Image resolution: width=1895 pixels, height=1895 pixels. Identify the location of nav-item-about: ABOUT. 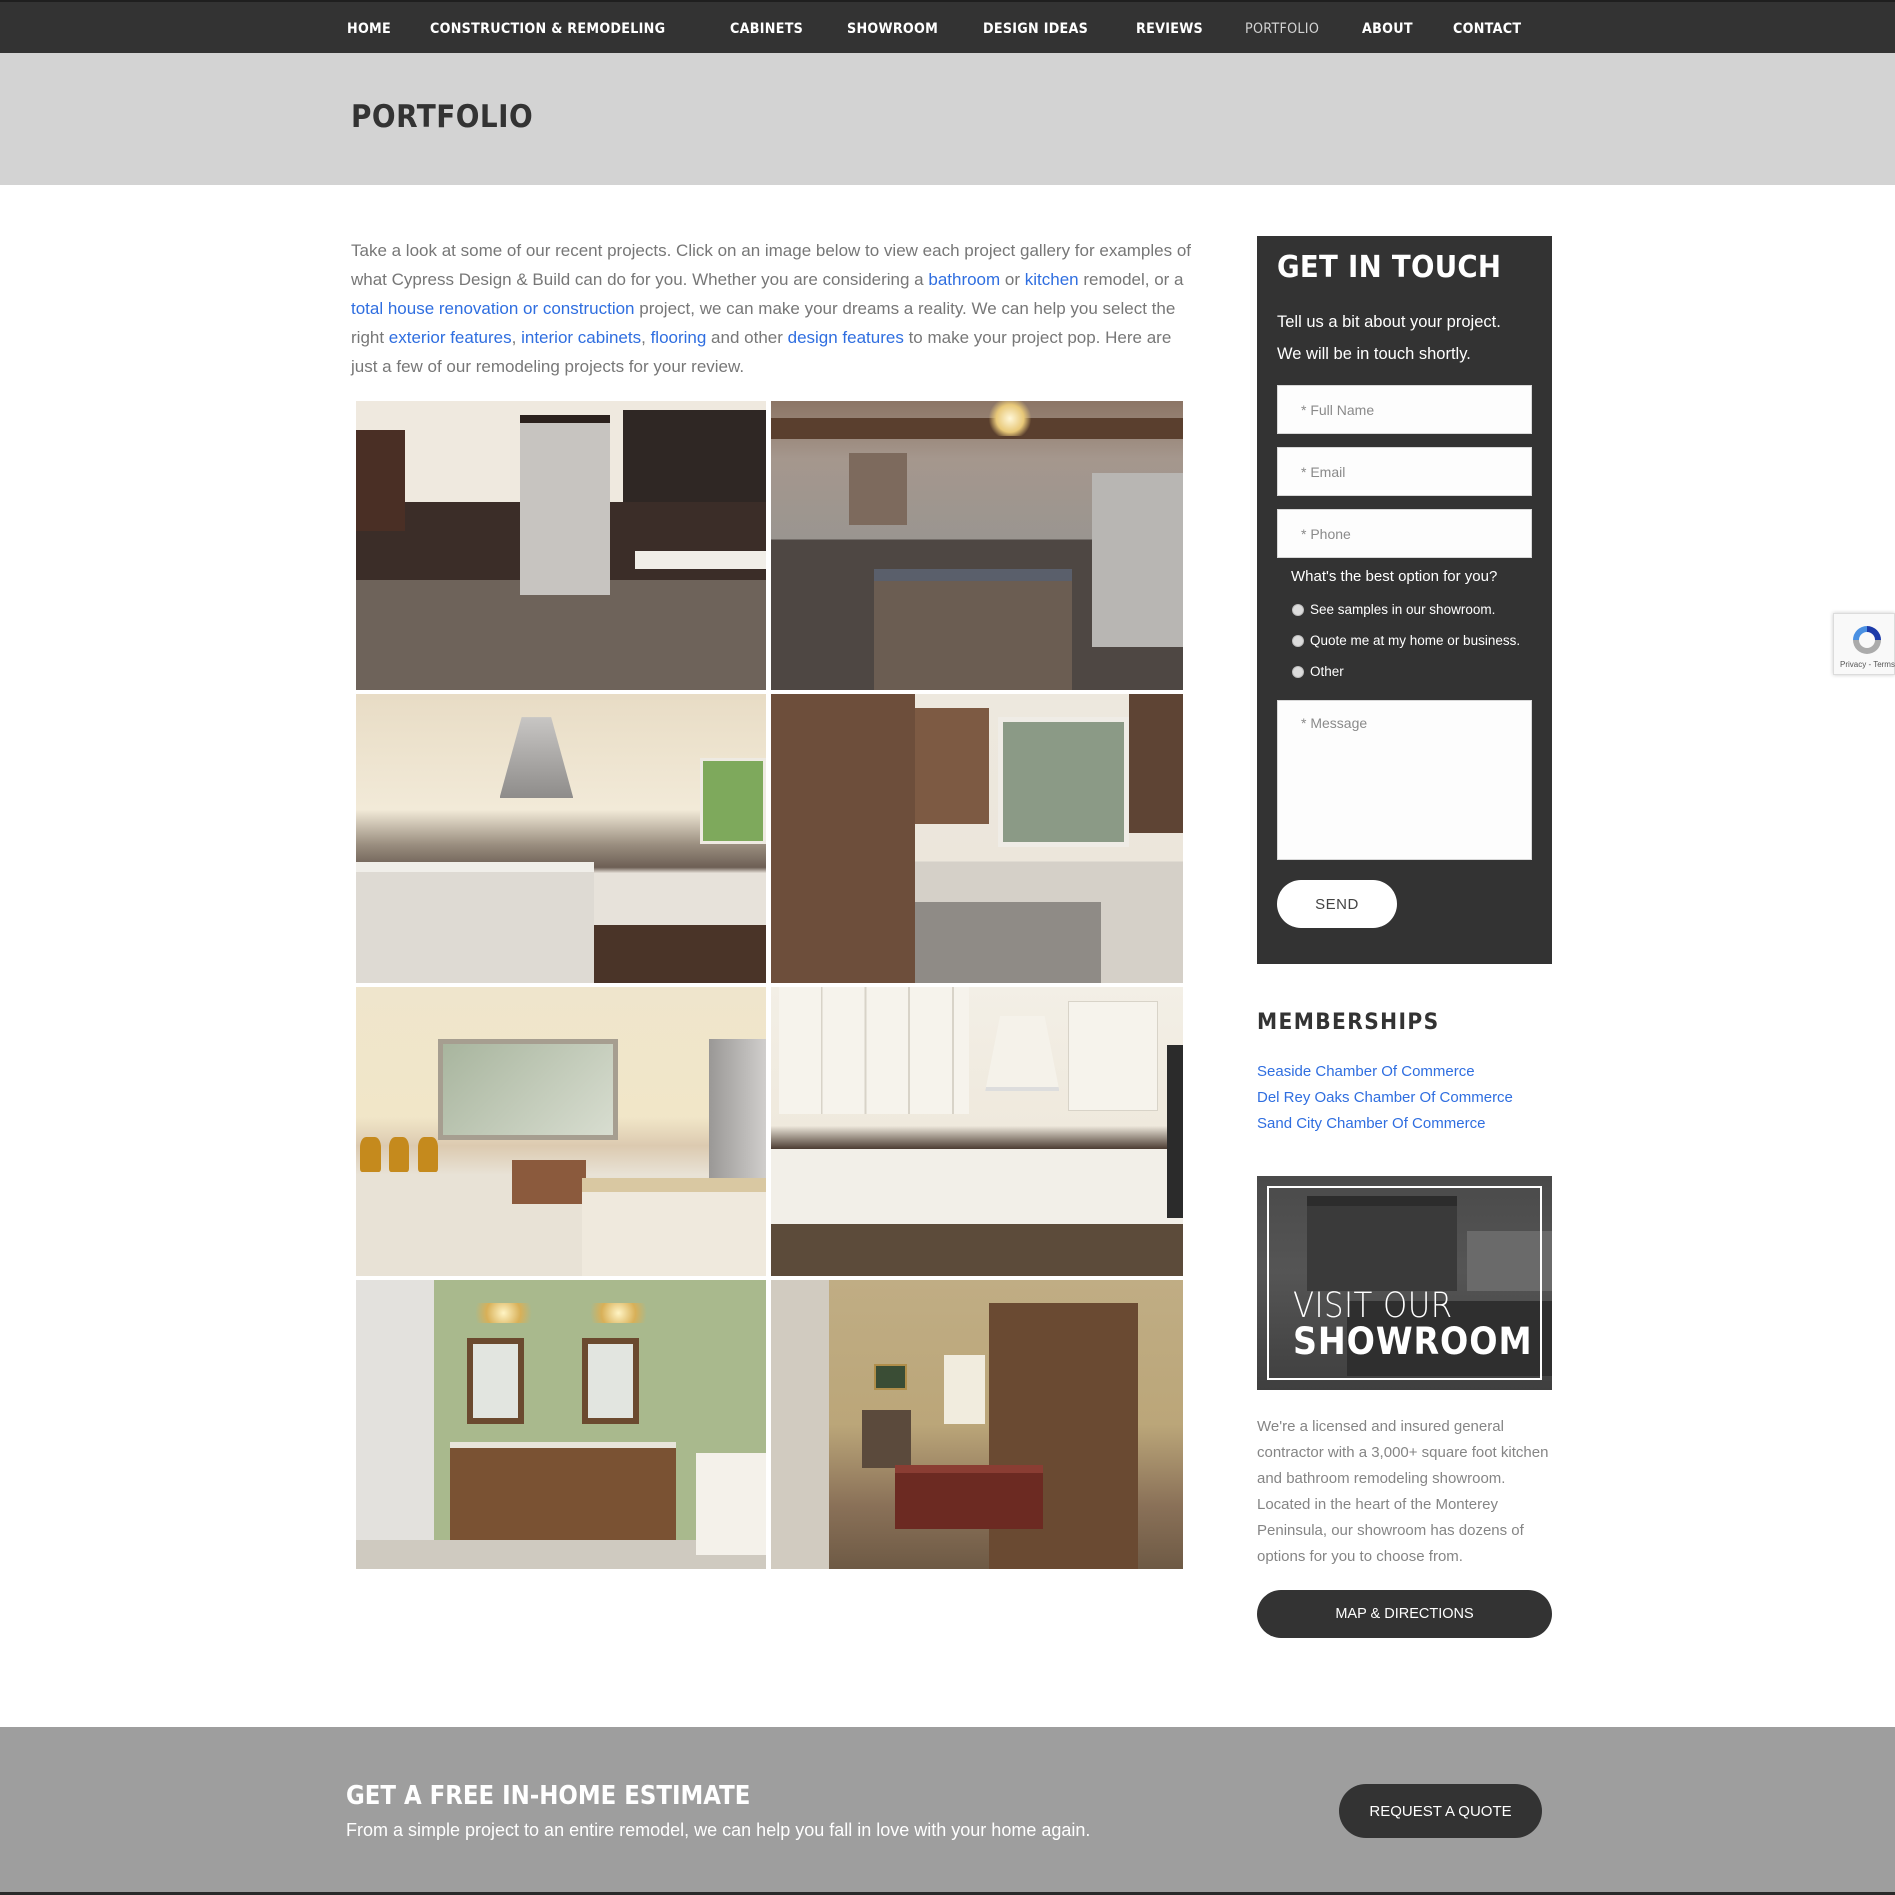
(1391, 29).